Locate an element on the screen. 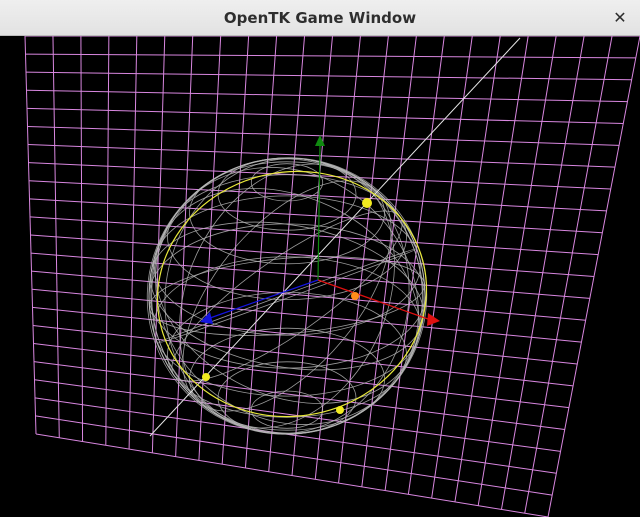 Image resolution: width=640 pixels, height=517 pixels. close-button: ✕ is located at coordinates (620, 18).